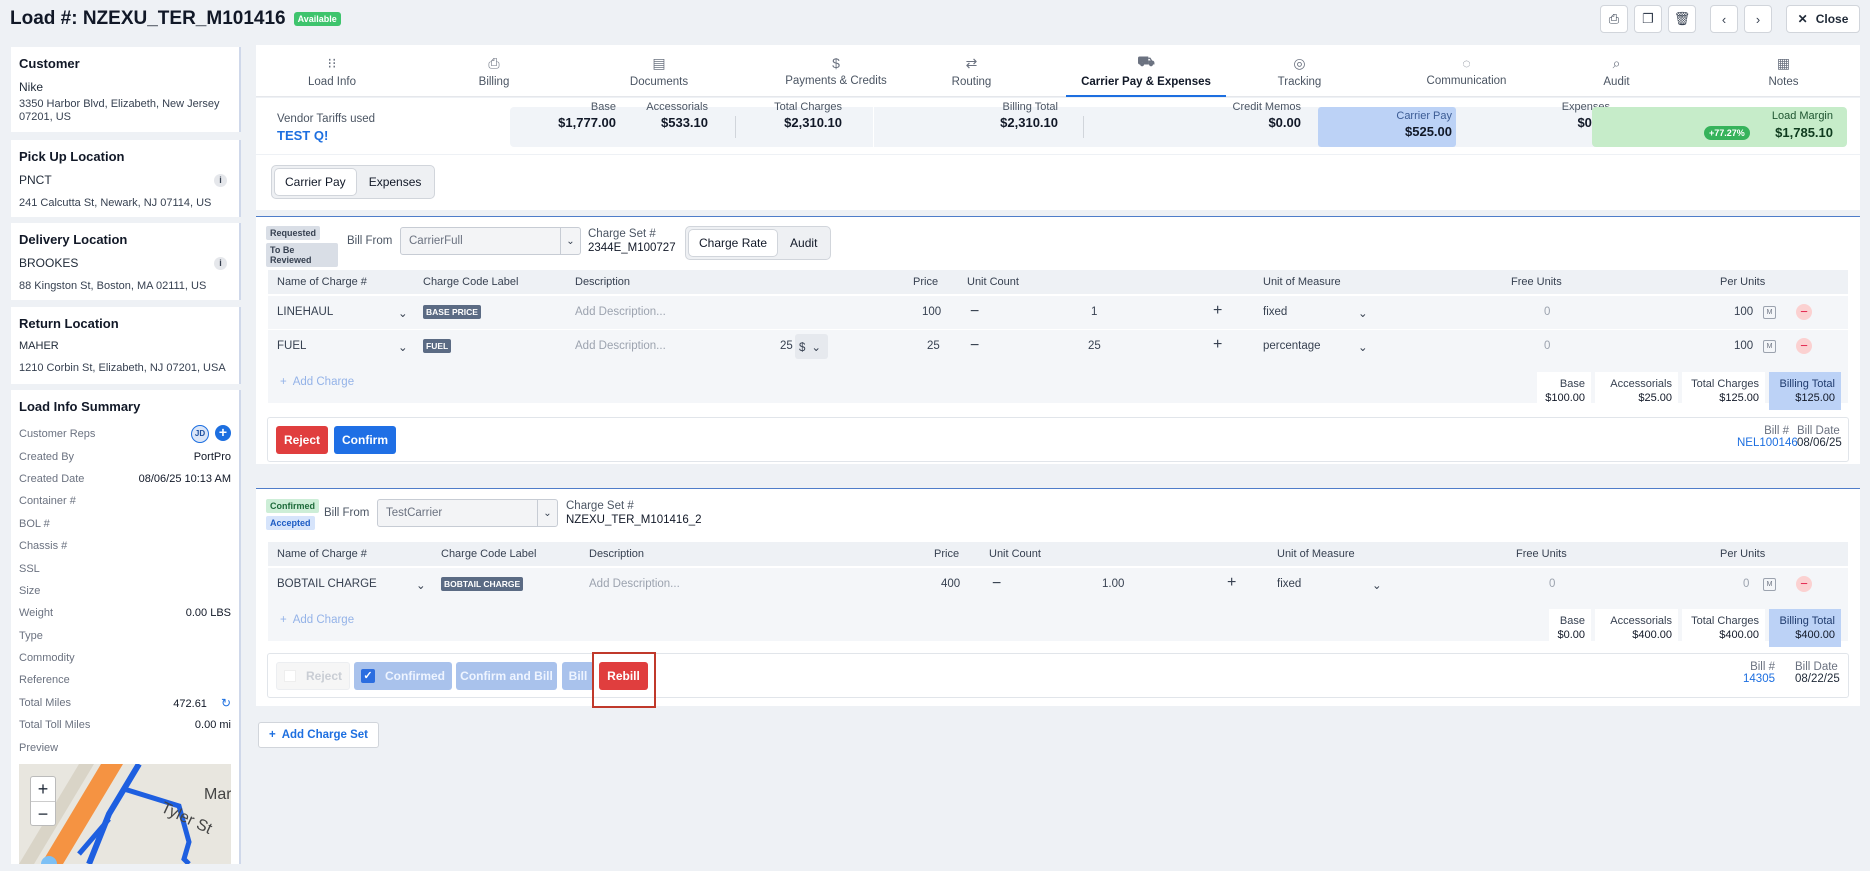 The width and height of the screenshot is (1870, 871). What do you see at coordinates (490, 241) in the screenshot?
I see `bill-from-select: CarrierFull ⌄` at bounding box center [490, 241].